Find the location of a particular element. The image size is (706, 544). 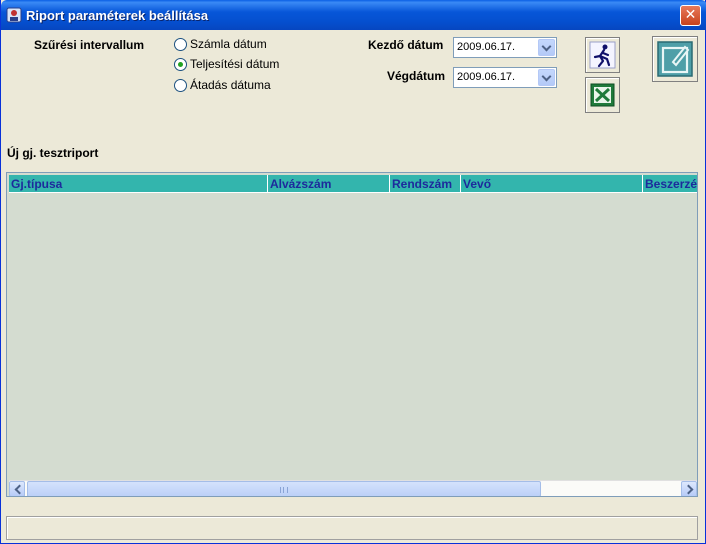

end-date-label: Végdátum is located at coordinates (416, 76).